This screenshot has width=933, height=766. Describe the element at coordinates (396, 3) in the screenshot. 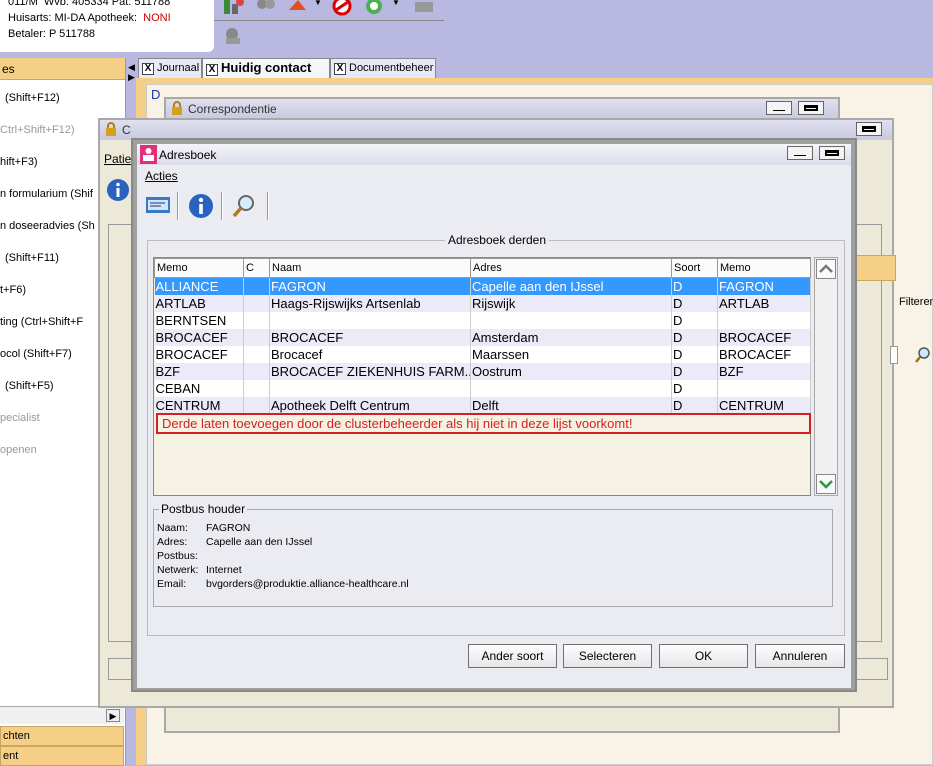

I see `globe-dropdown-icon: ▼` at that location.